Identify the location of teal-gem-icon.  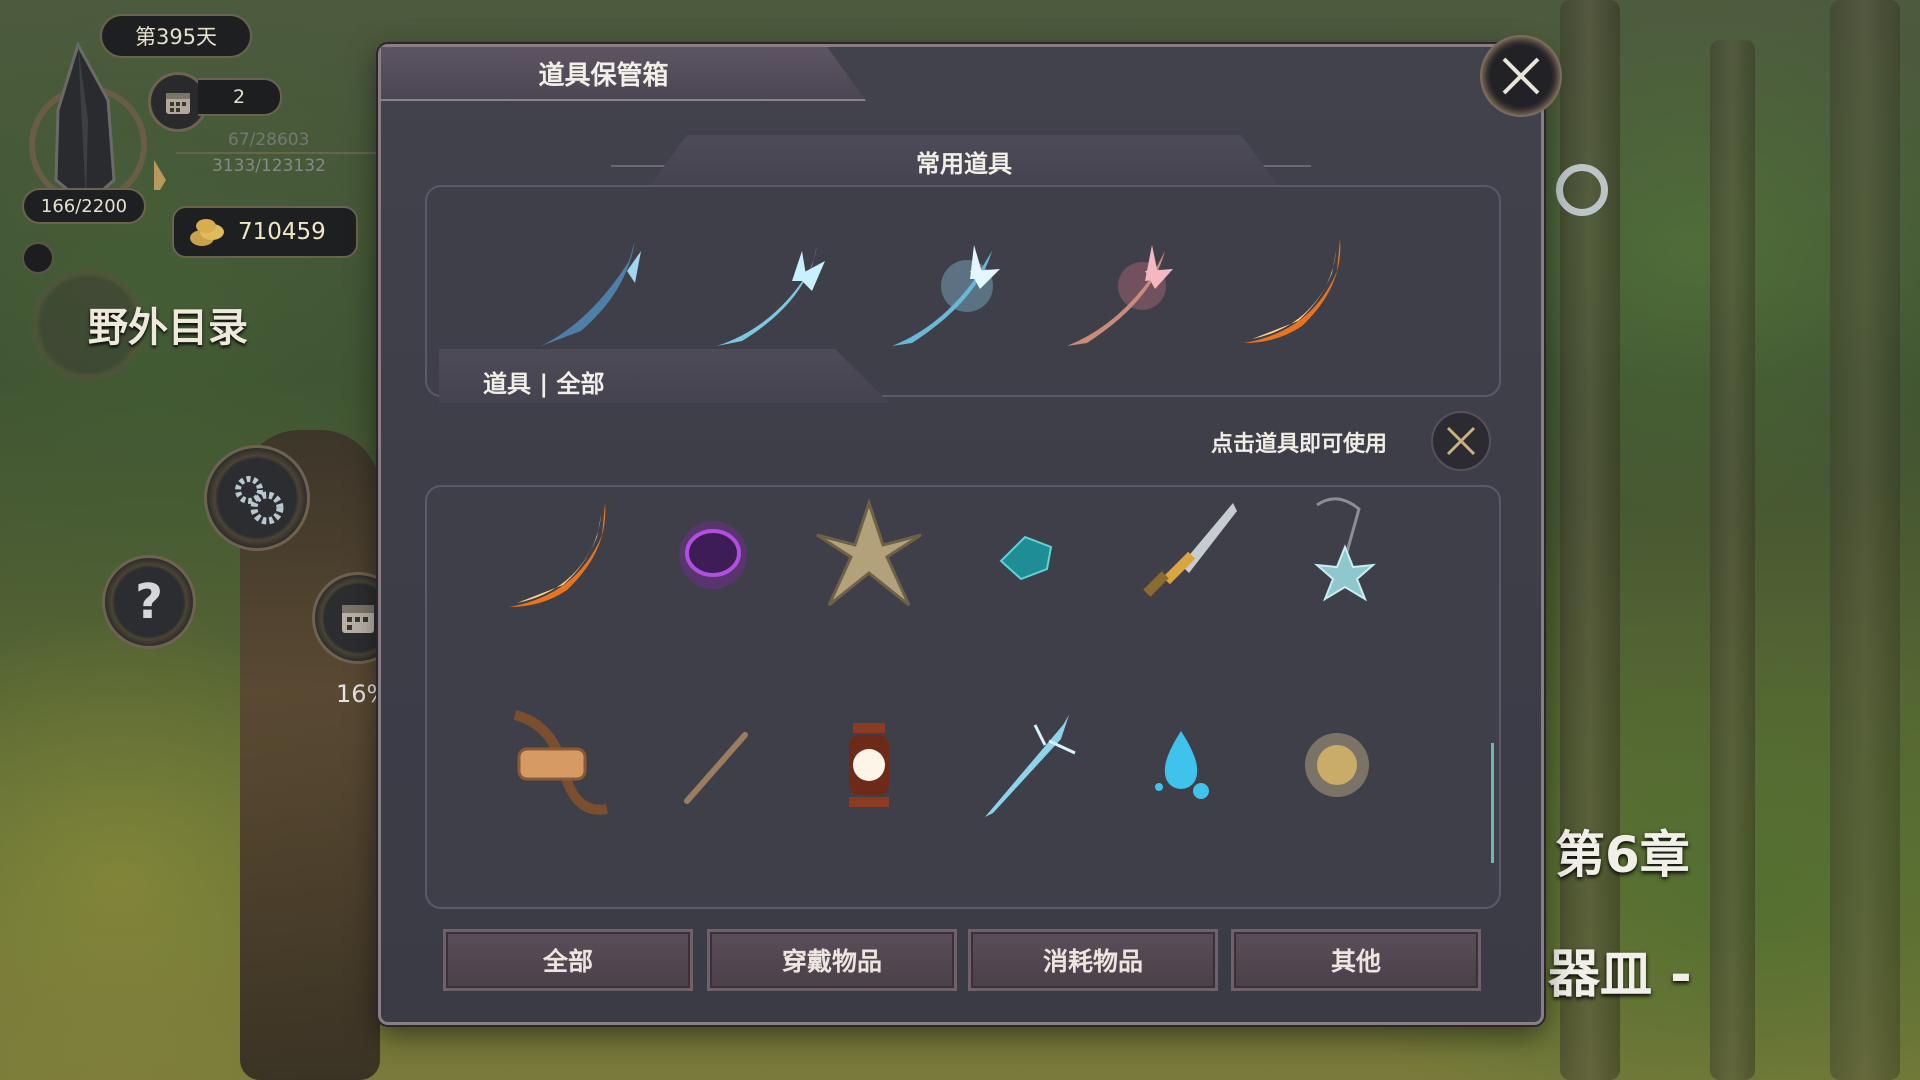
(1026, 558).